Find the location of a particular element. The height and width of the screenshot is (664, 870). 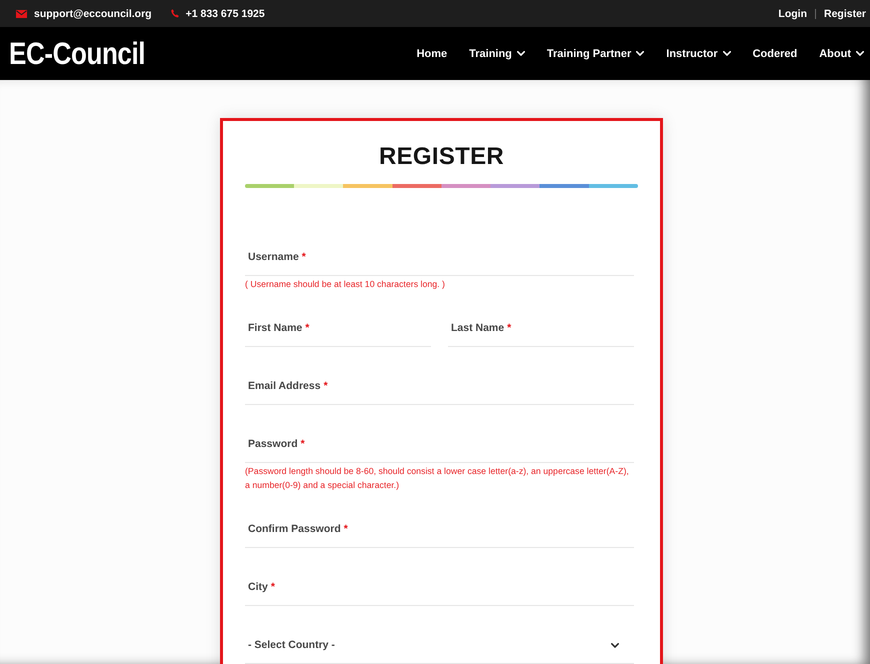

text-field: Username * is located at coordinates (439, 257).